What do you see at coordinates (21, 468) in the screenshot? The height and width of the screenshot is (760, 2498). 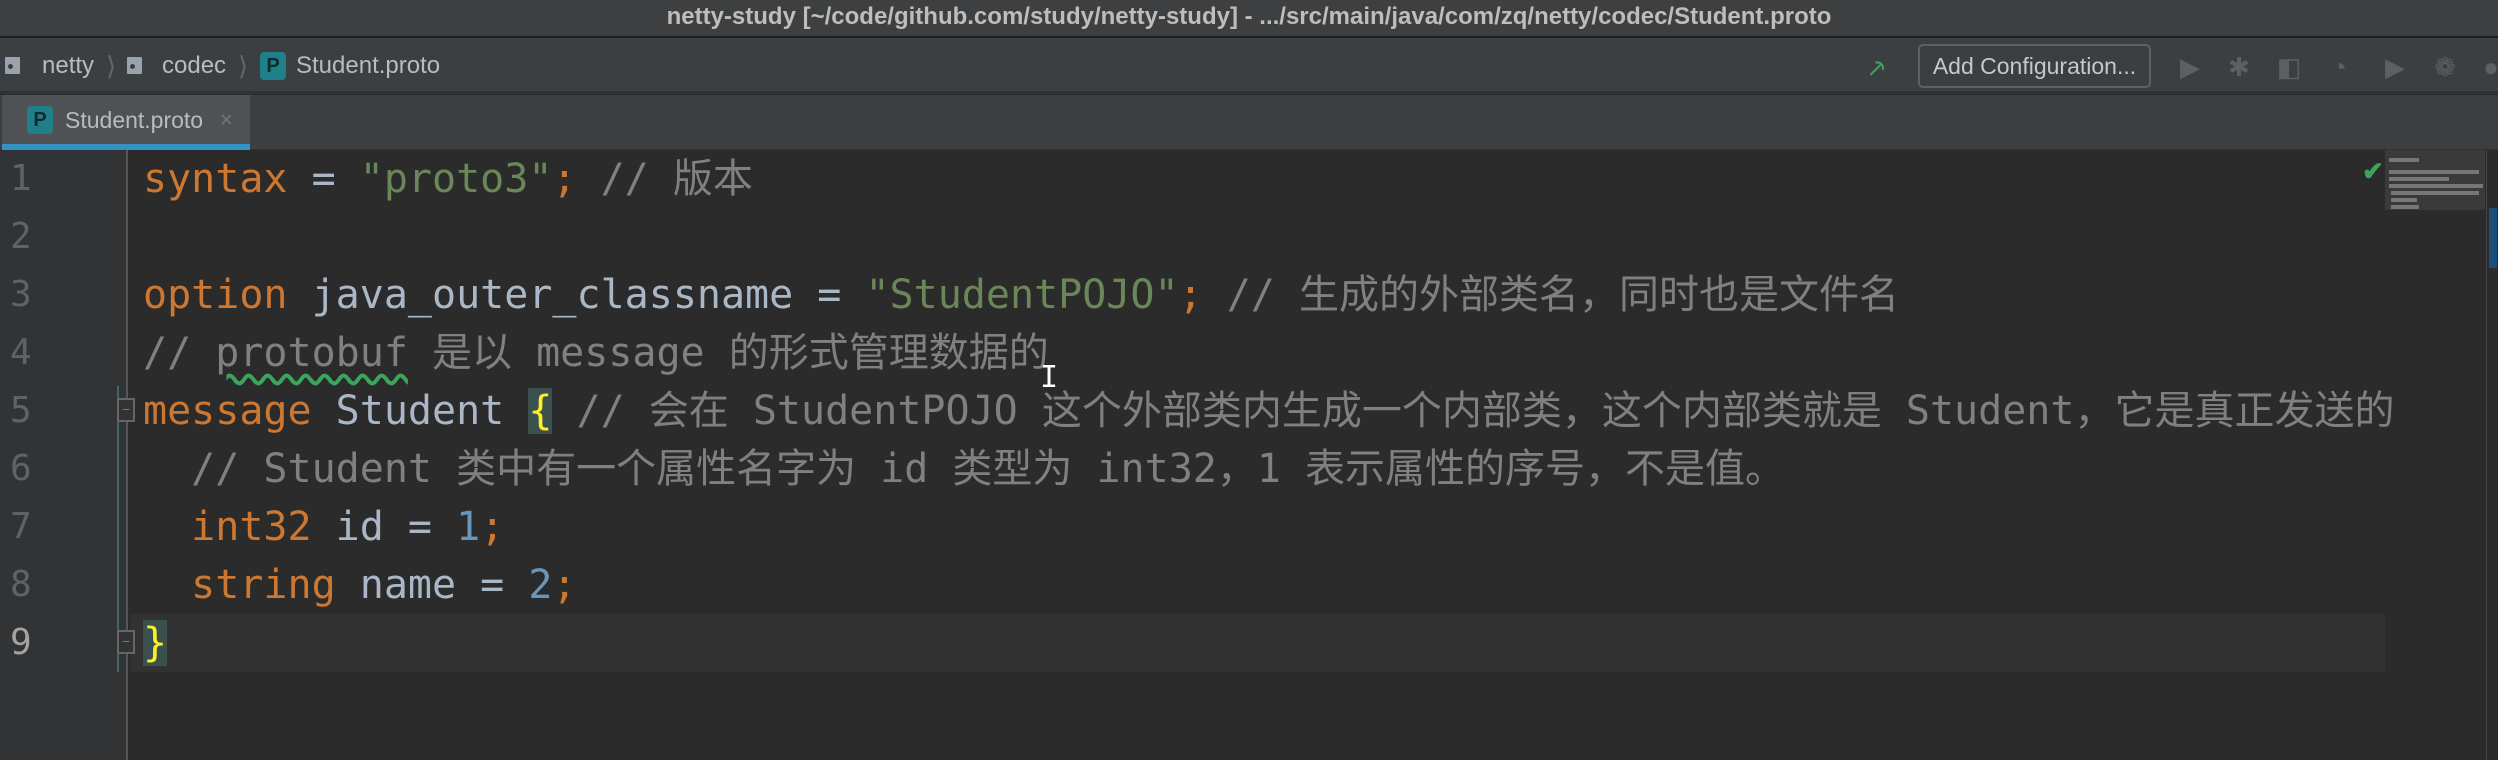 I see `line-number: 6` at bounding box center [21, 468].